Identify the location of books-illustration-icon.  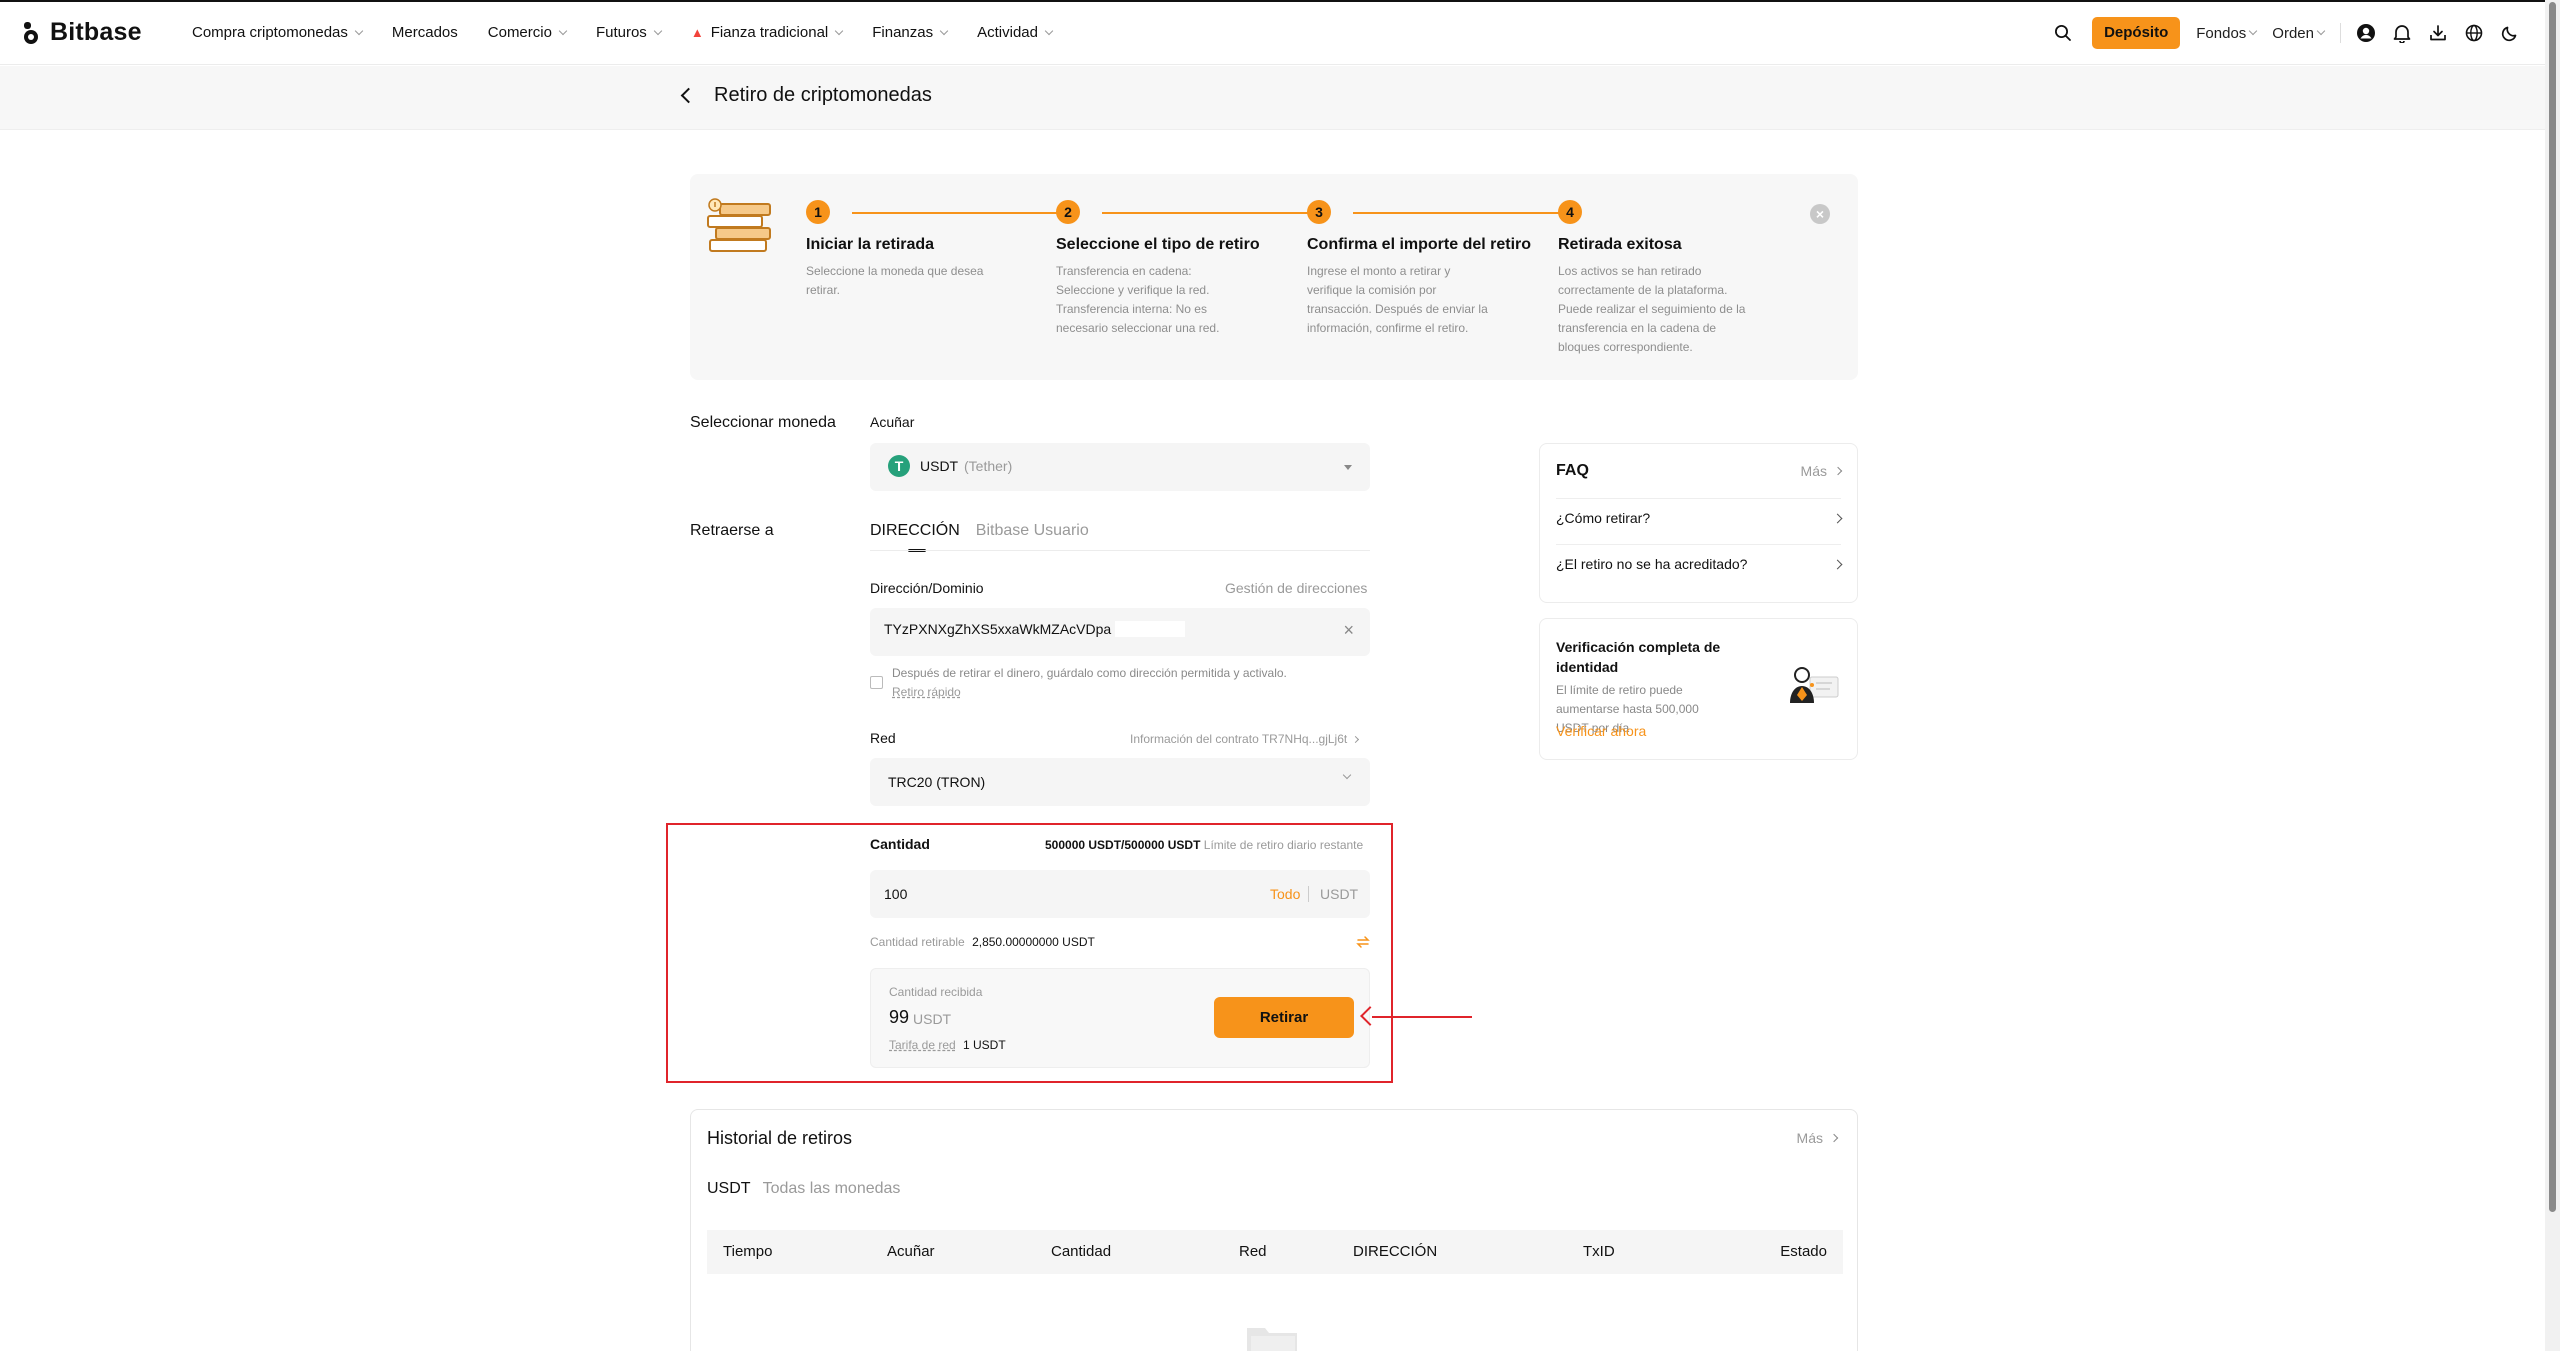
(739, 225).